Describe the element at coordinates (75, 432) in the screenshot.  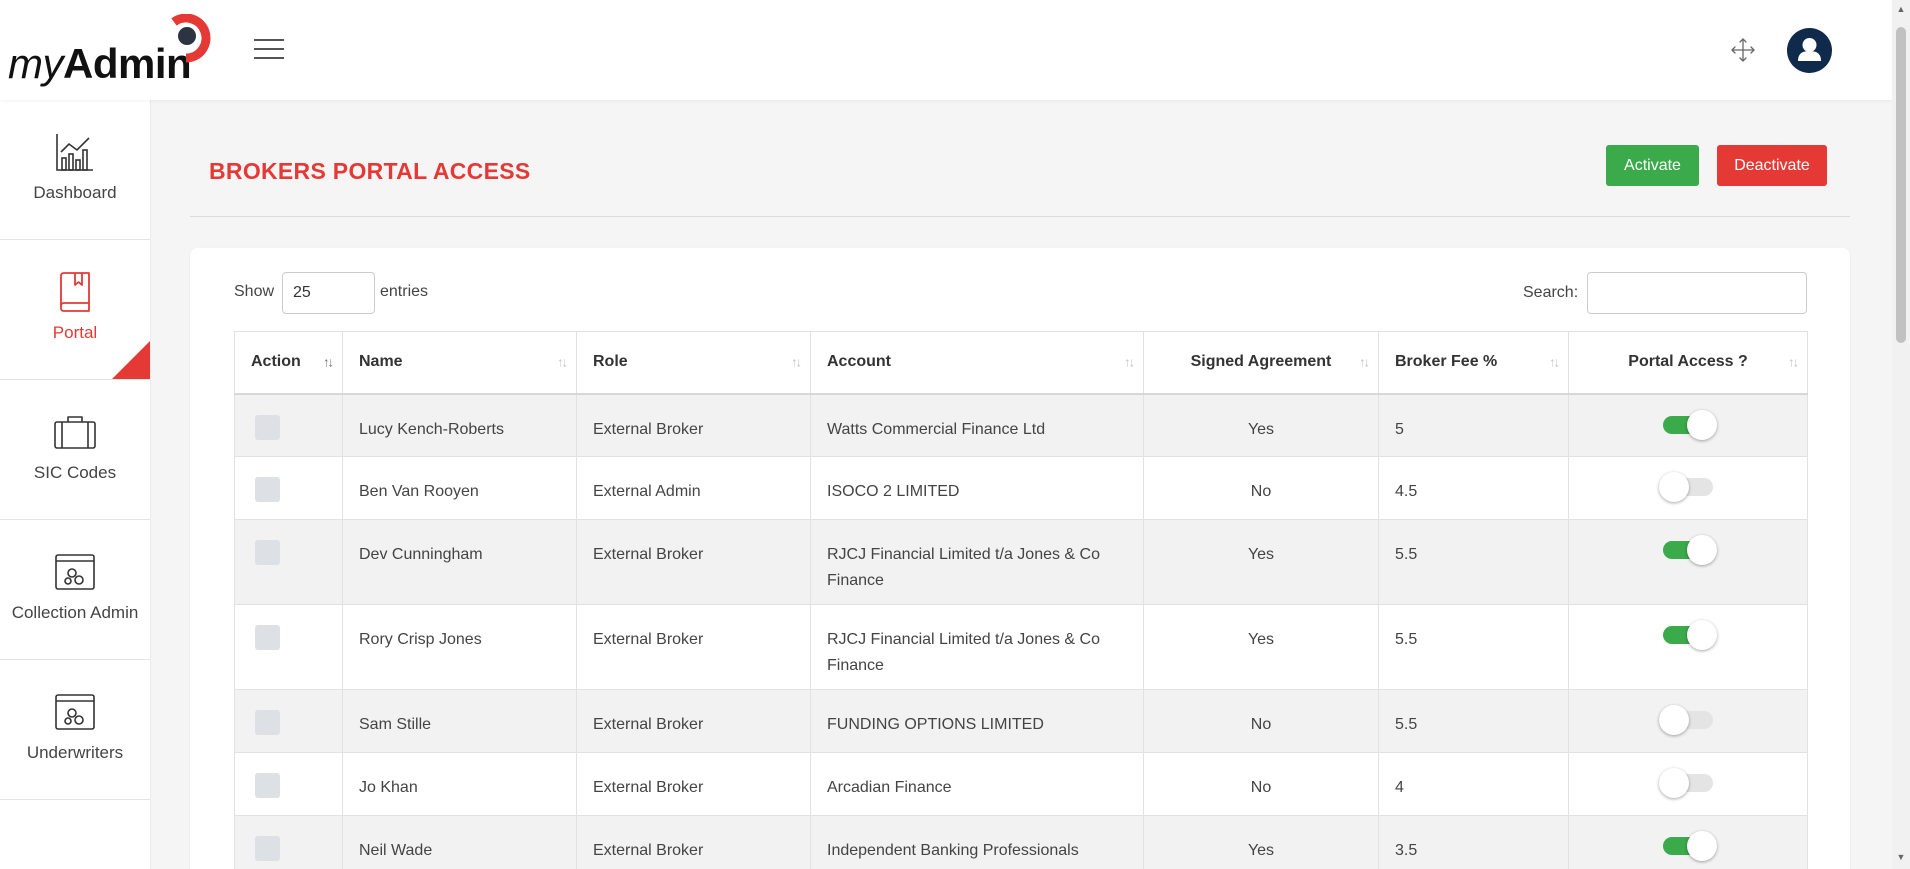
I see `briefcase-icon` at that location.